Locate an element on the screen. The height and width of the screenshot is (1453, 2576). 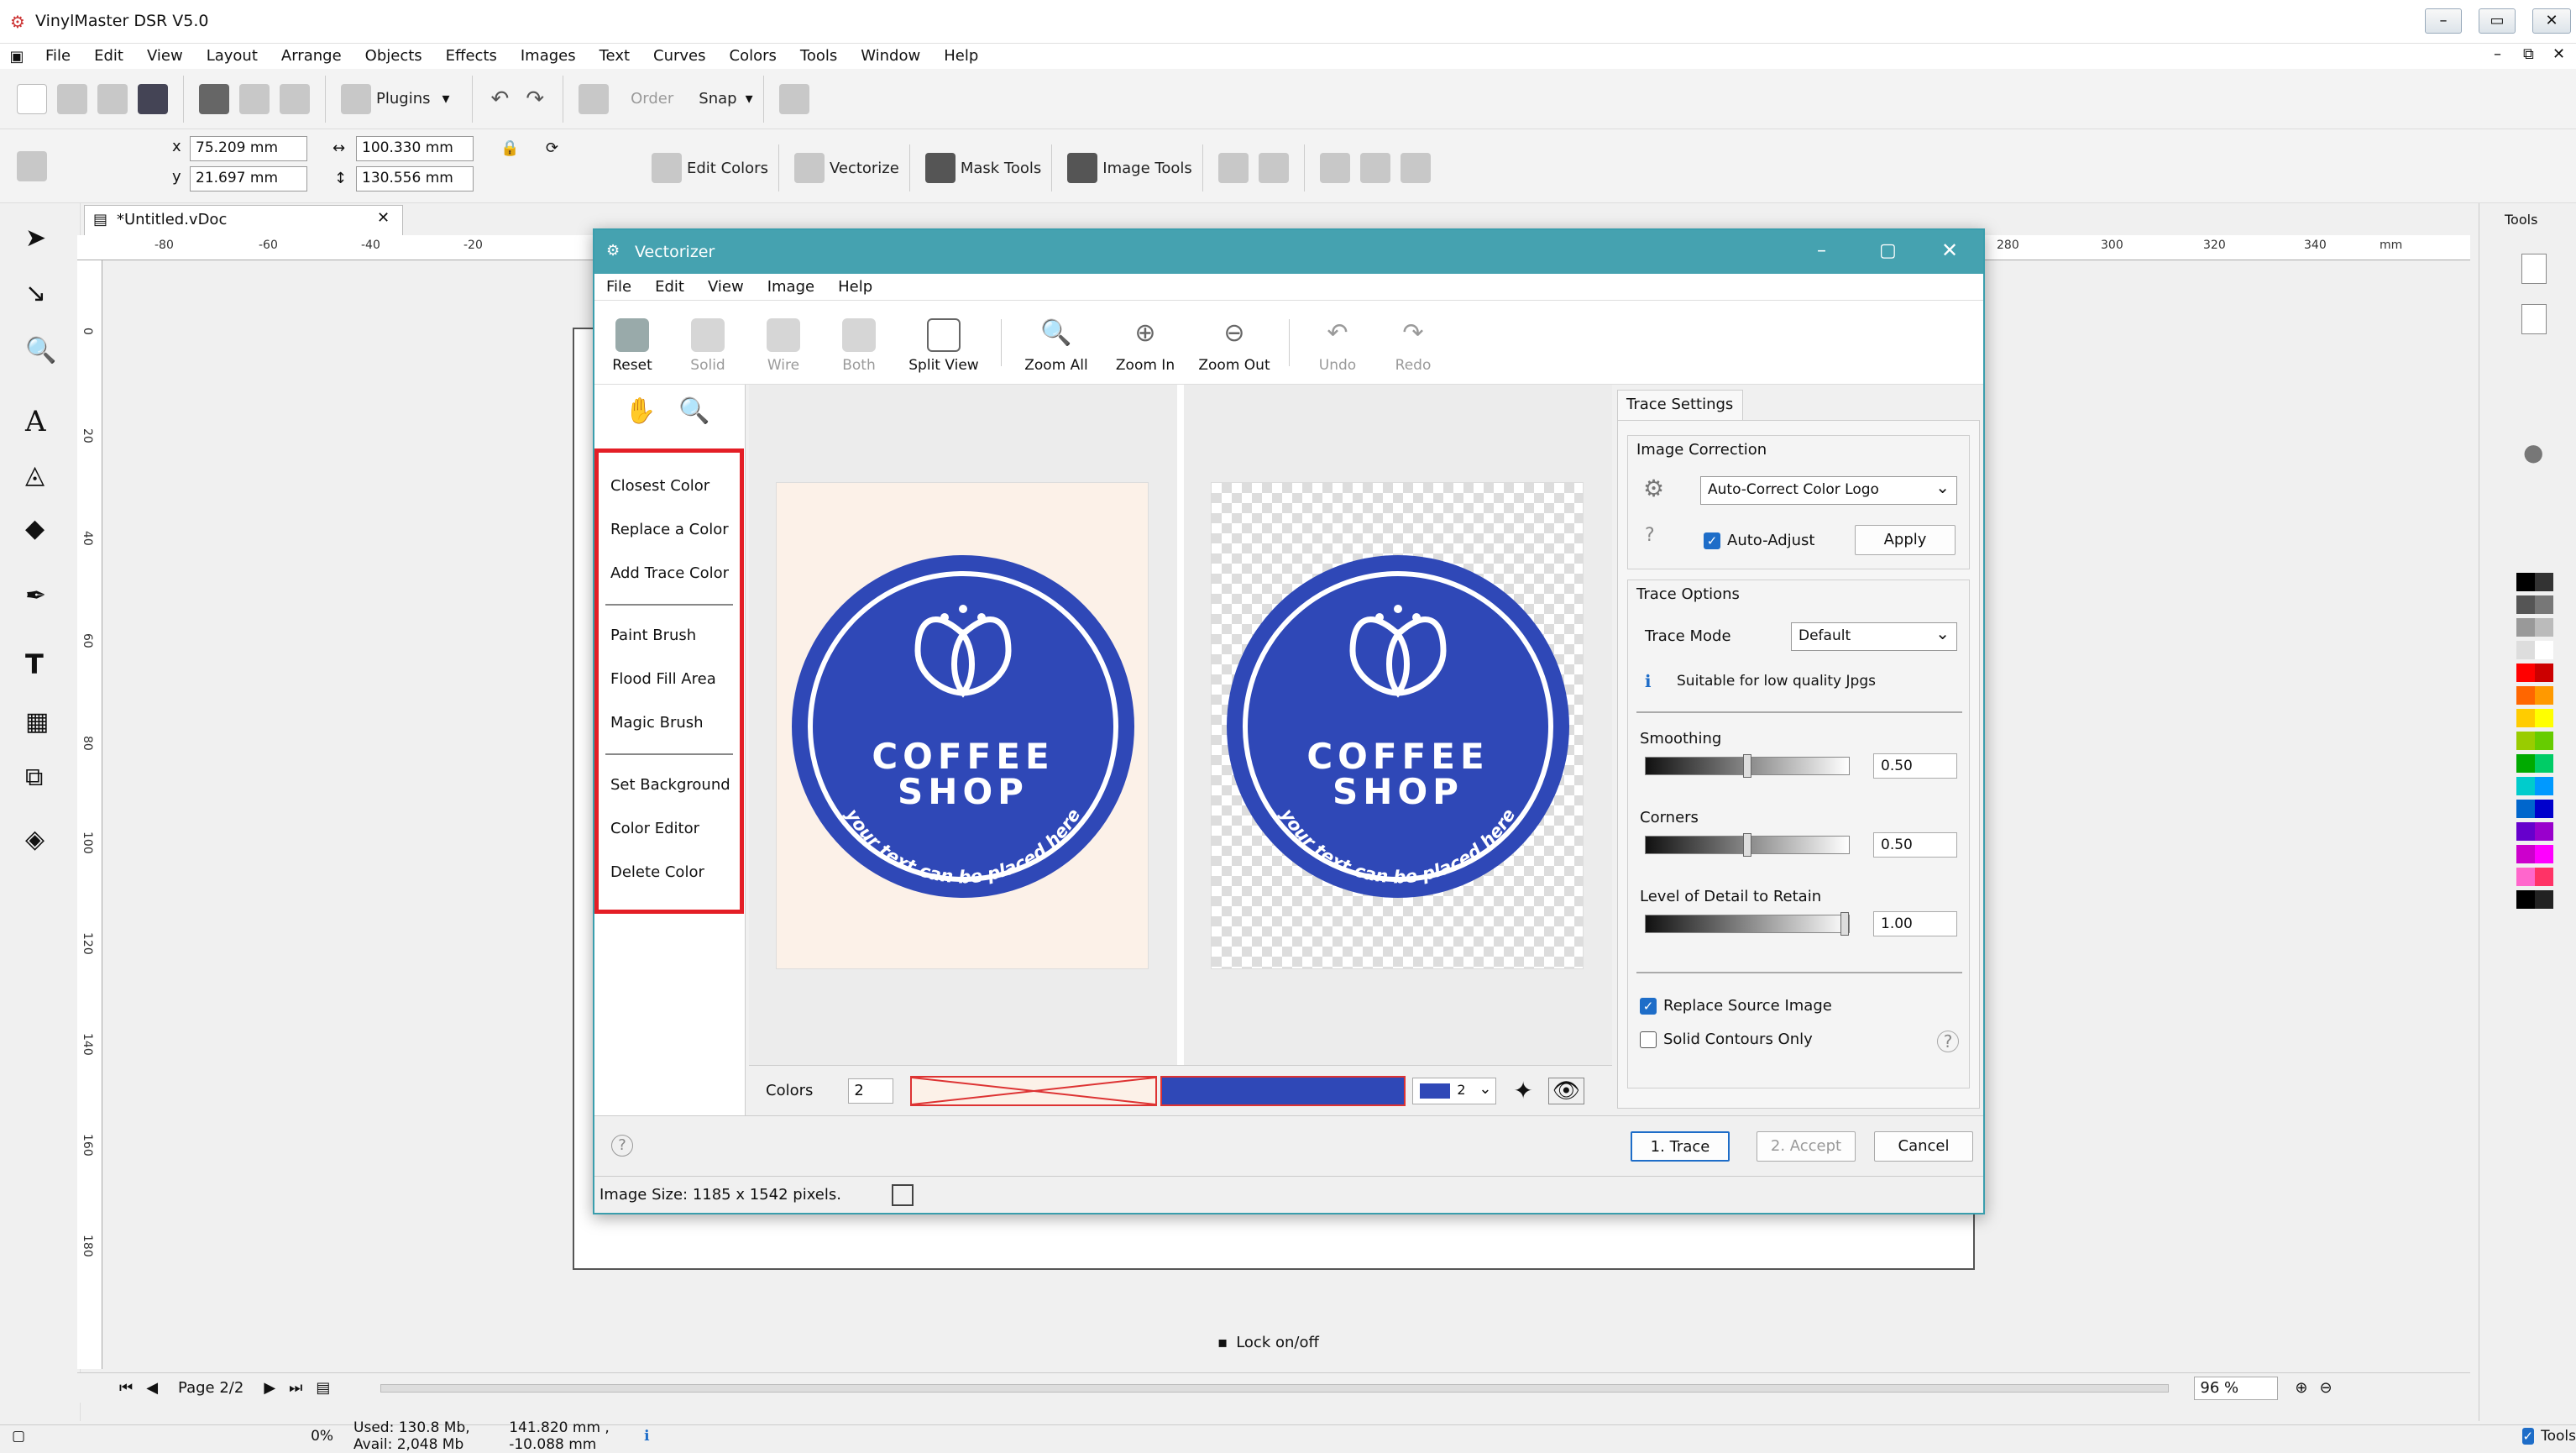
replace-a-color-tool: Replace a Color is located at coordinates (670, 530).